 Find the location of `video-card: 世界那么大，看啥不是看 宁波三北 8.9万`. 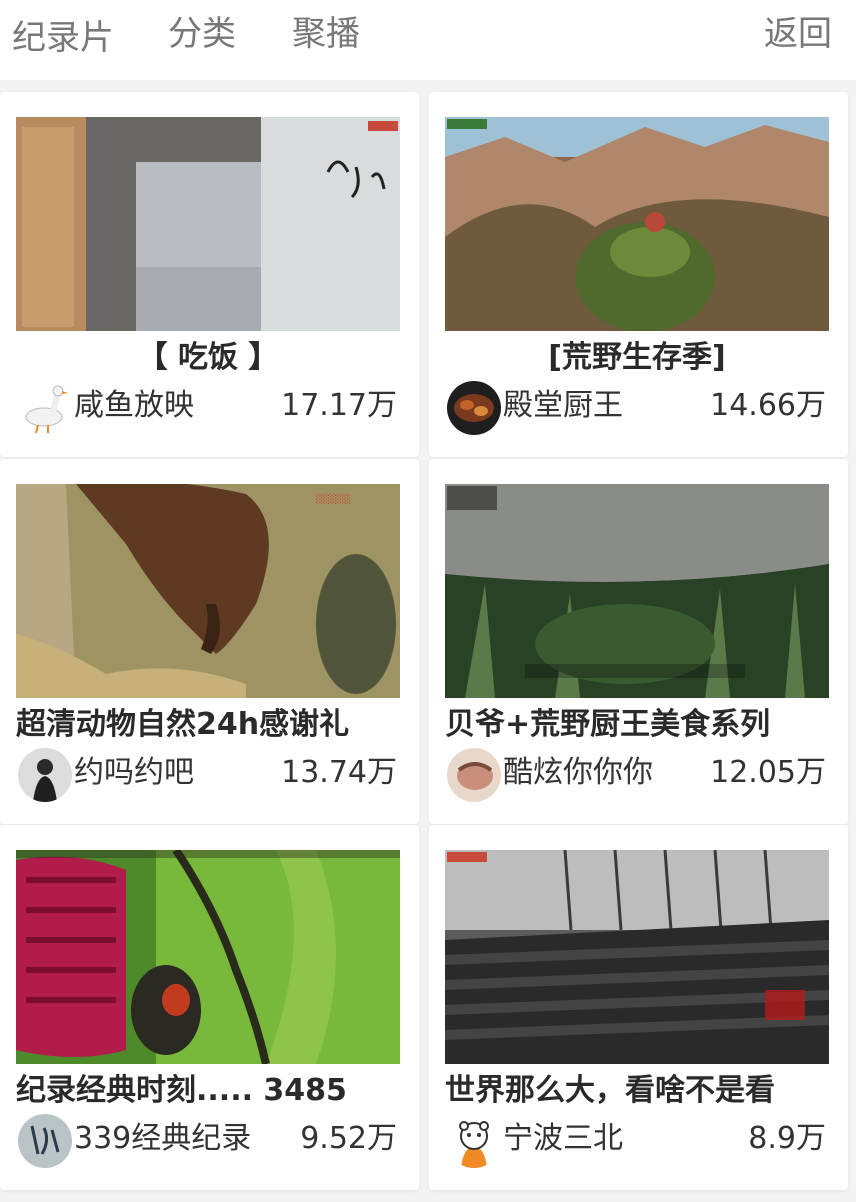

video-card: 世界那么大，看啥不是看 宁波三北 8.9万 is located at coordinates (638, 1007).